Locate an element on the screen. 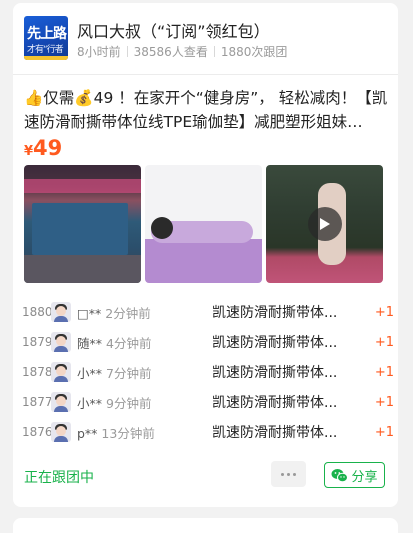 This screenshot has width=413, height=533. order-user: □** 2分钟前 is located at coordinates (144, 312).